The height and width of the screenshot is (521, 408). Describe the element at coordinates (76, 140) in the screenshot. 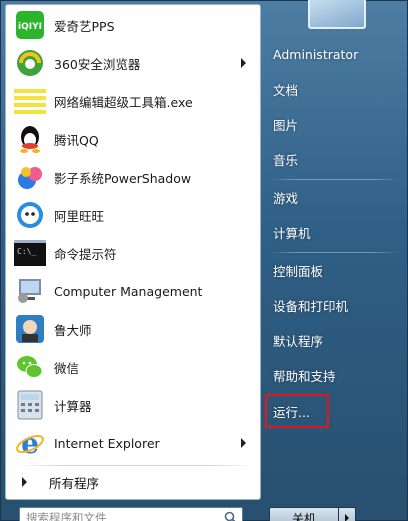

I see `program-label: 腾讯QQ` at that location.